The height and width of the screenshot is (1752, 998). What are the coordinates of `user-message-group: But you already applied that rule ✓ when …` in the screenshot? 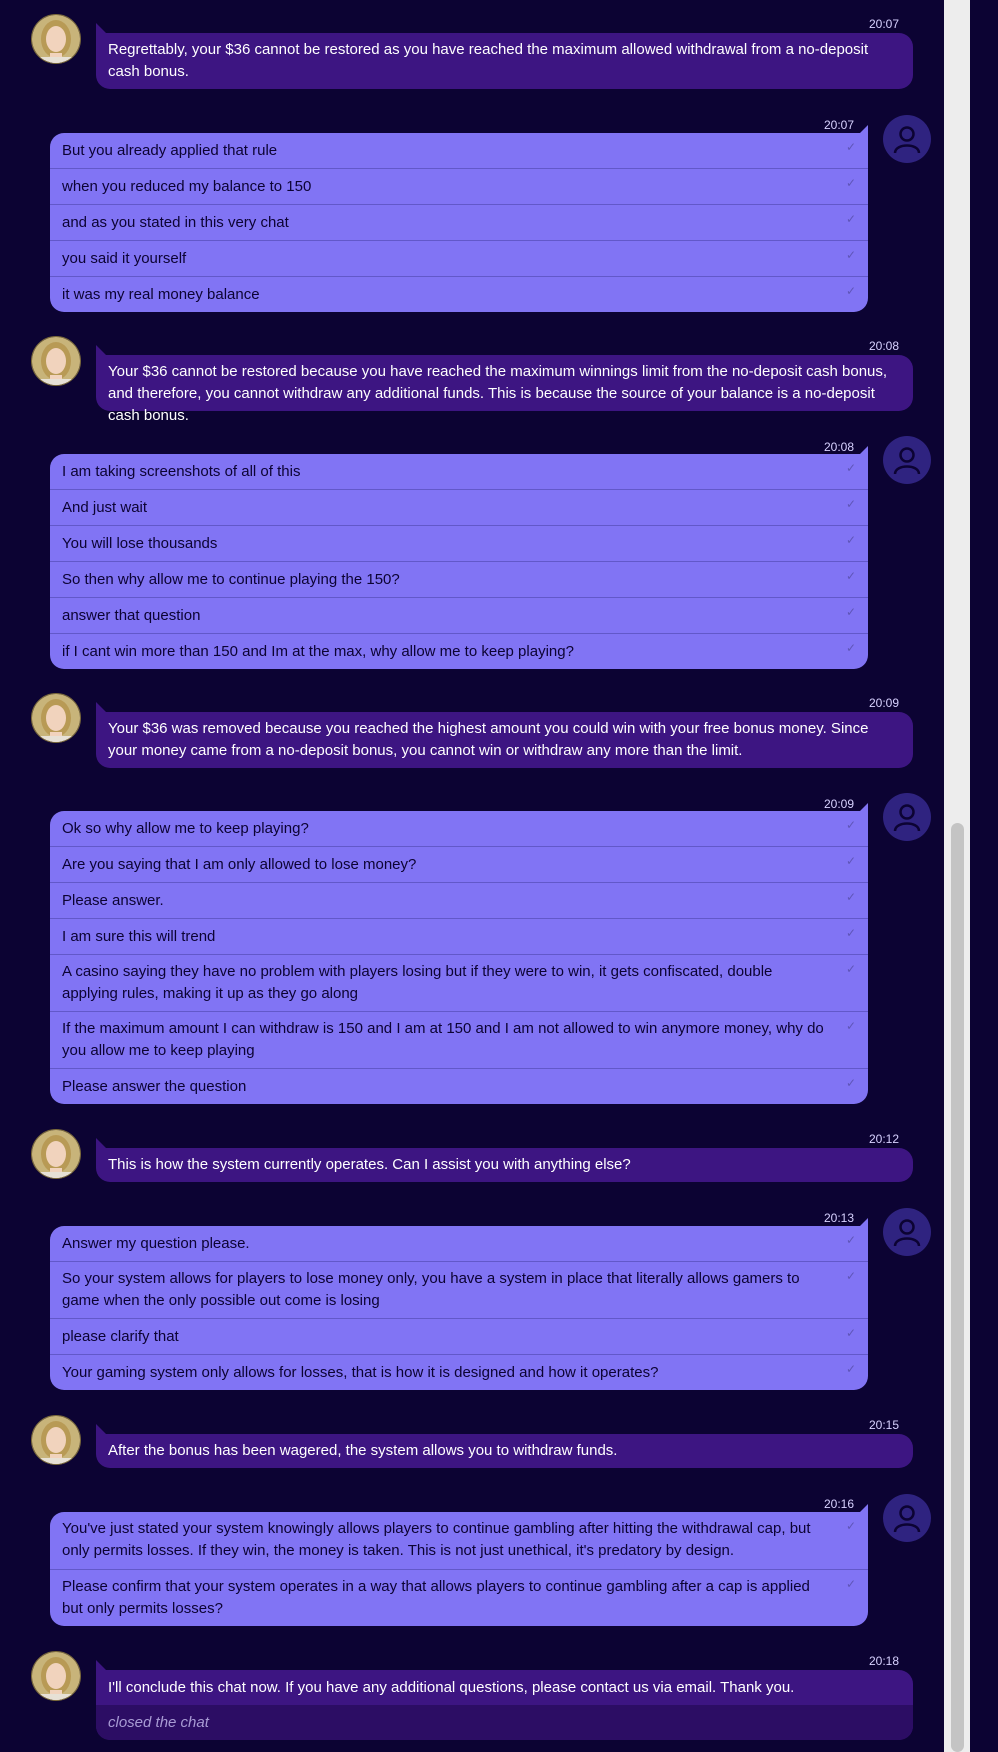 It's located at (459, 218).